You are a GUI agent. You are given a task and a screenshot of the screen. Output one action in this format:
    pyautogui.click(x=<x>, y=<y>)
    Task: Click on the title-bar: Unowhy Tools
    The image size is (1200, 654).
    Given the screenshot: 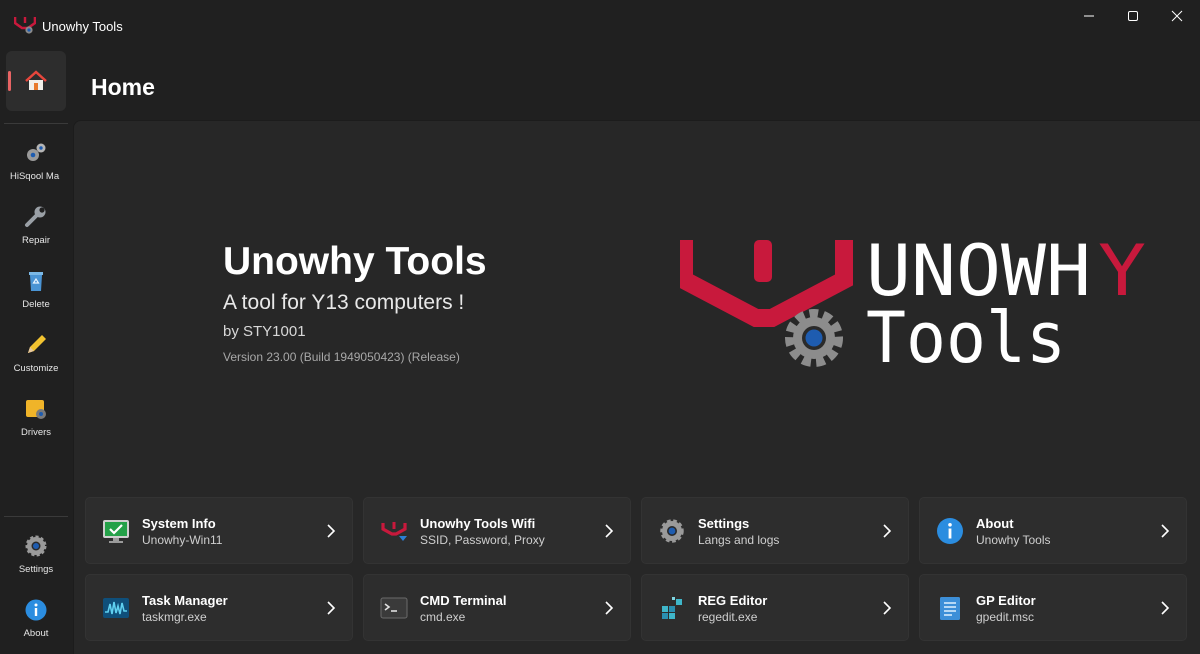 What is the action you would take?
    pyautogui.click(x=600, y=22)
    